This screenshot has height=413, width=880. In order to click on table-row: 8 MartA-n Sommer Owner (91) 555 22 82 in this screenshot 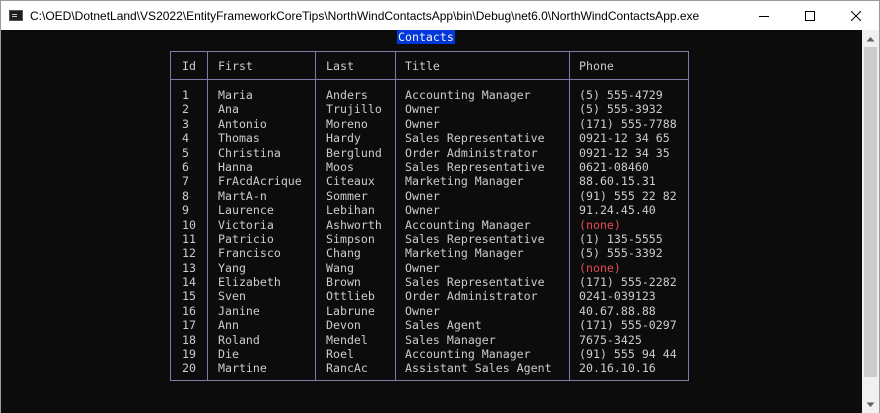, I will do `click(429, 196)`.